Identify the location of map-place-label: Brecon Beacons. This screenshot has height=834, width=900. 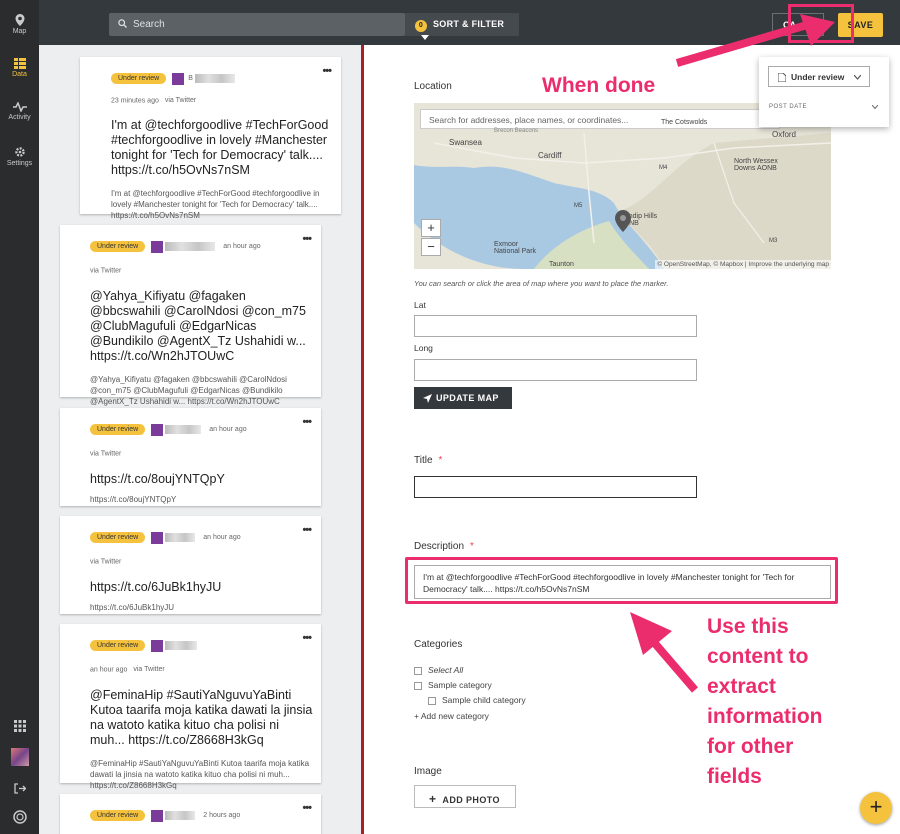
(516, 131).